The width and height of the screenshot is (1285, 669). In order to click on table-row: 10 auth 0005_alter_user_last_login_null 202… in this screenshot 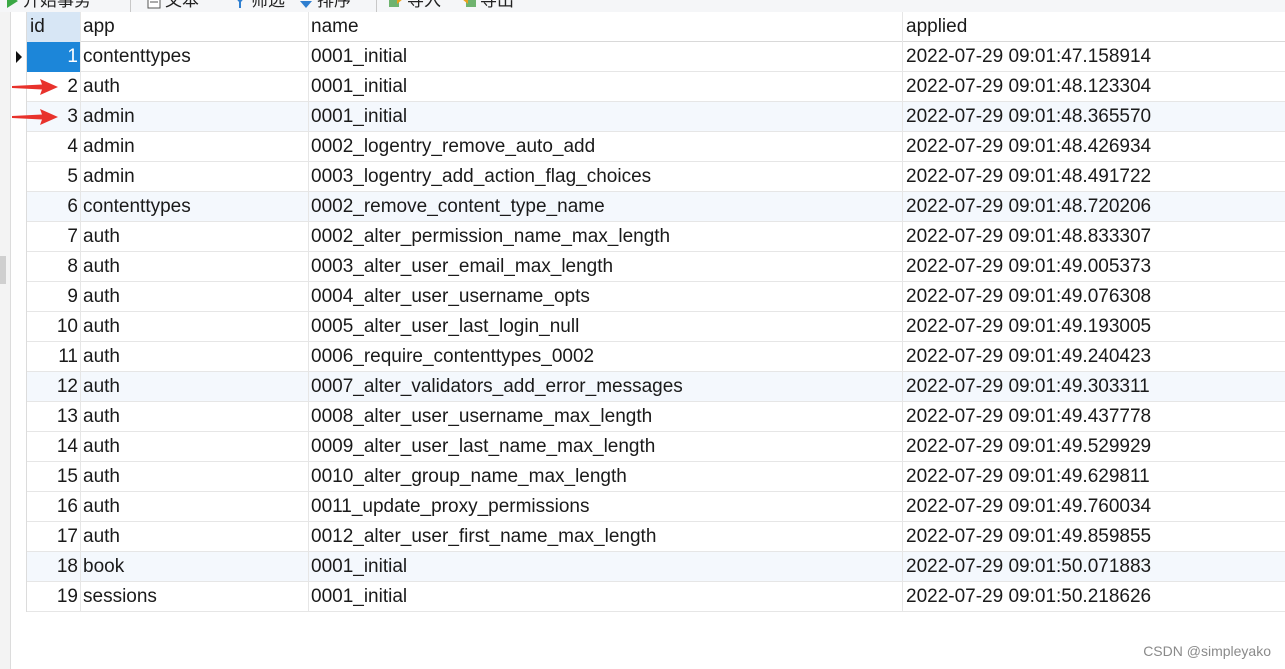, I will do `click(648, 327)`.